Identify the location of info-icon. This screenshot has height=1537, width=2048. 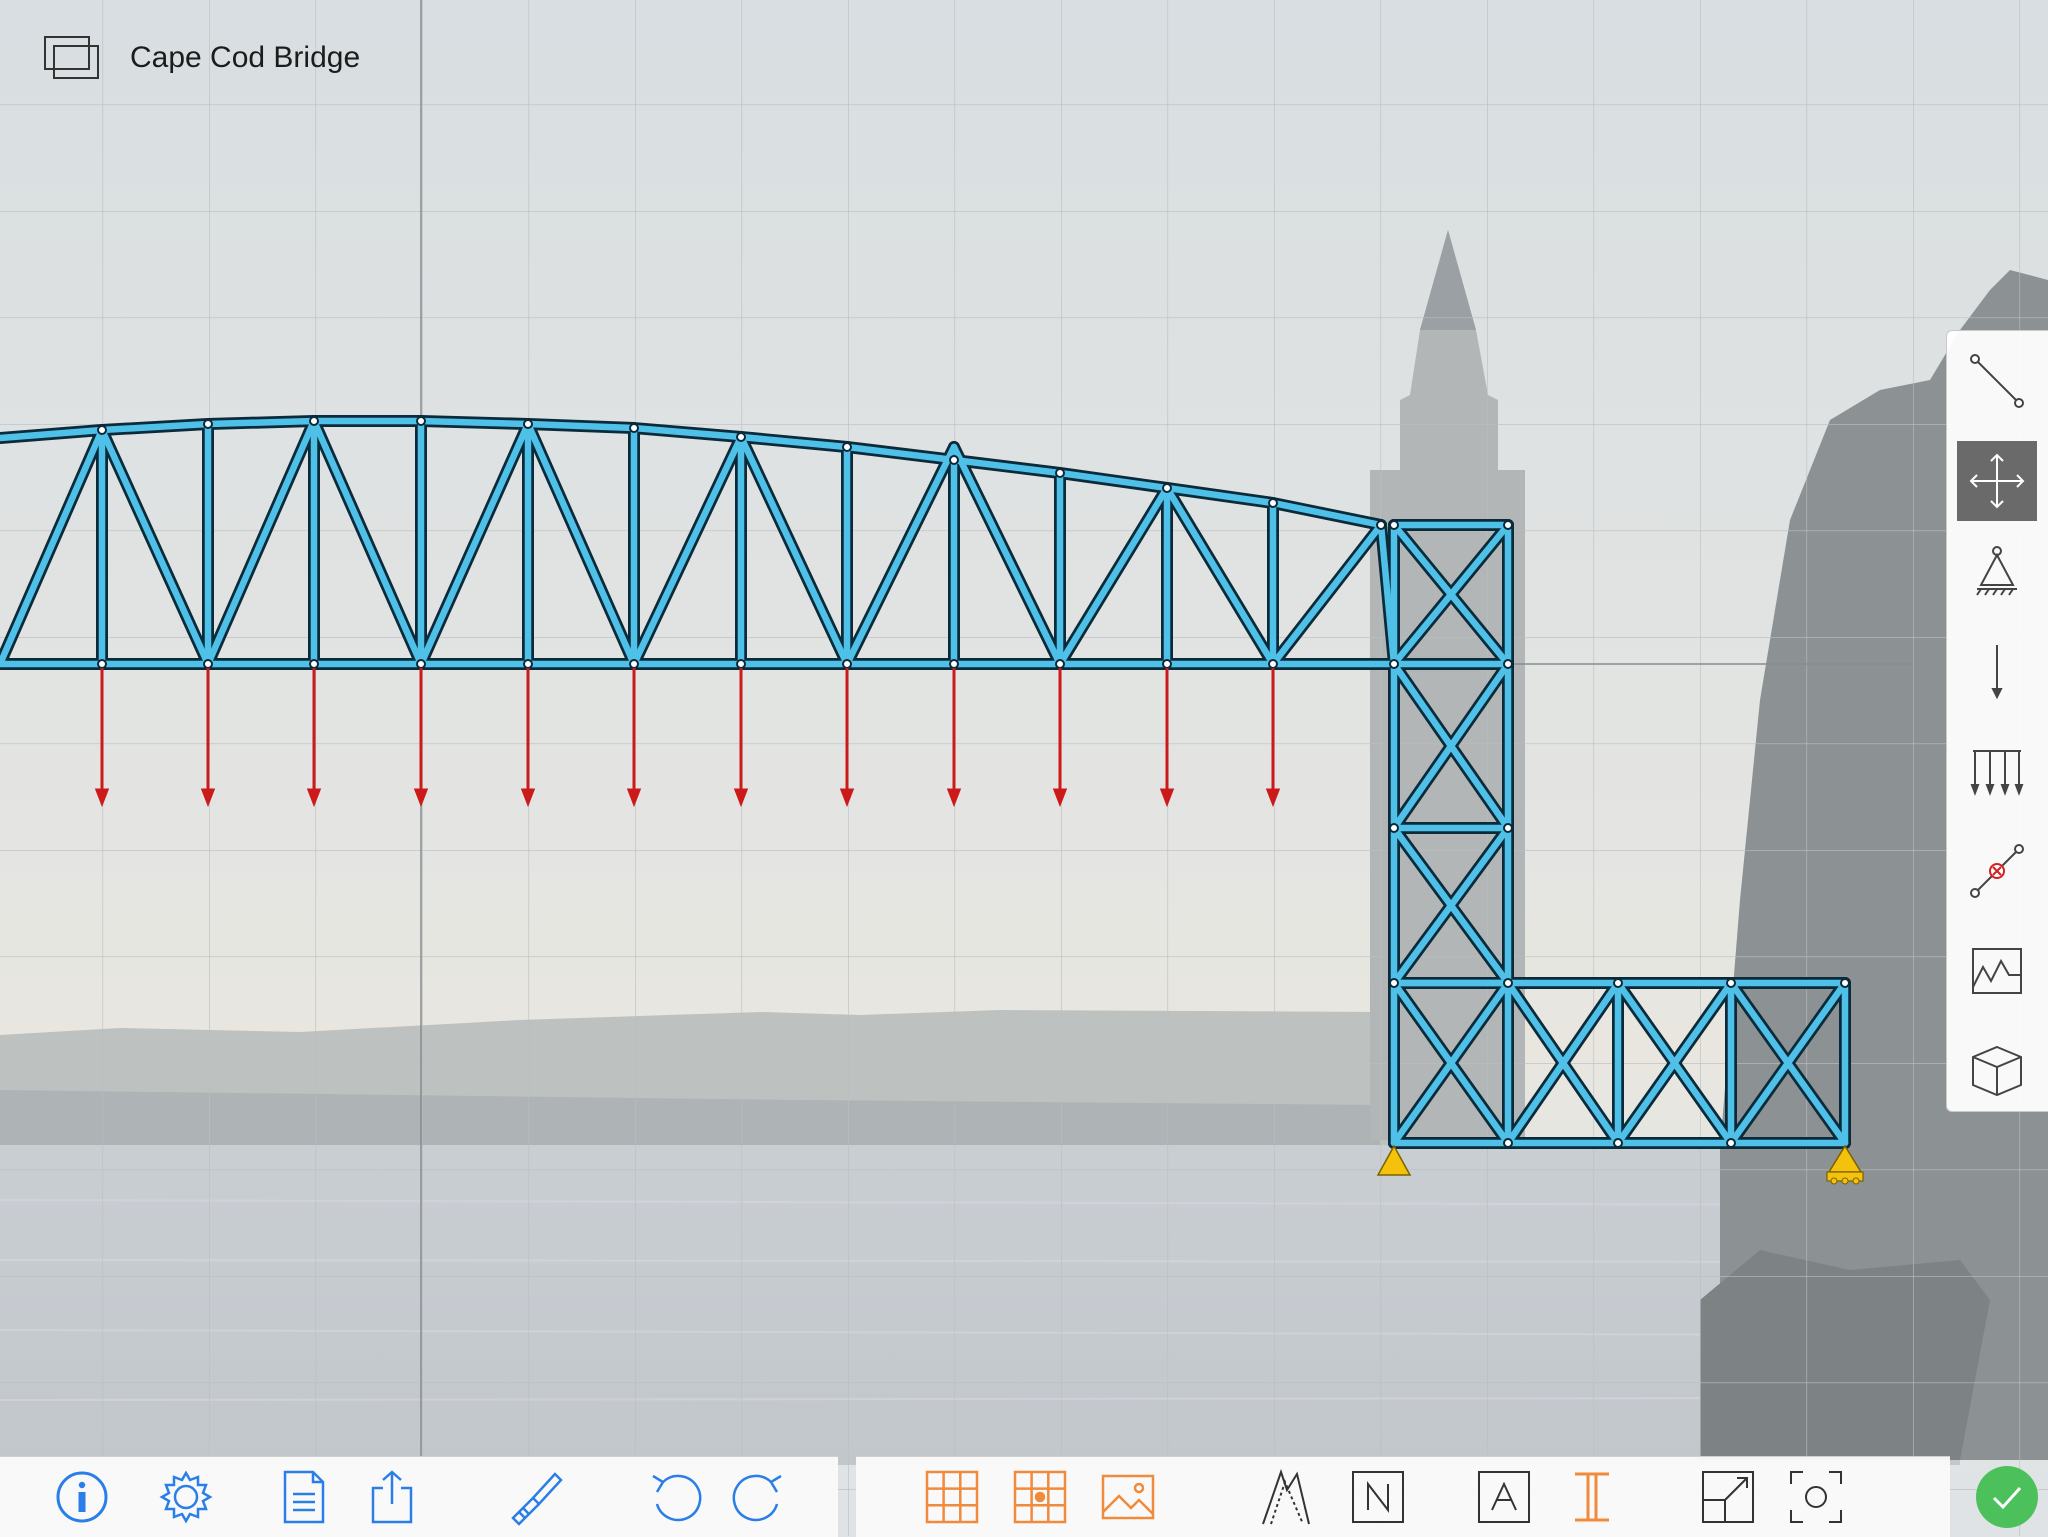
(82, 1497).